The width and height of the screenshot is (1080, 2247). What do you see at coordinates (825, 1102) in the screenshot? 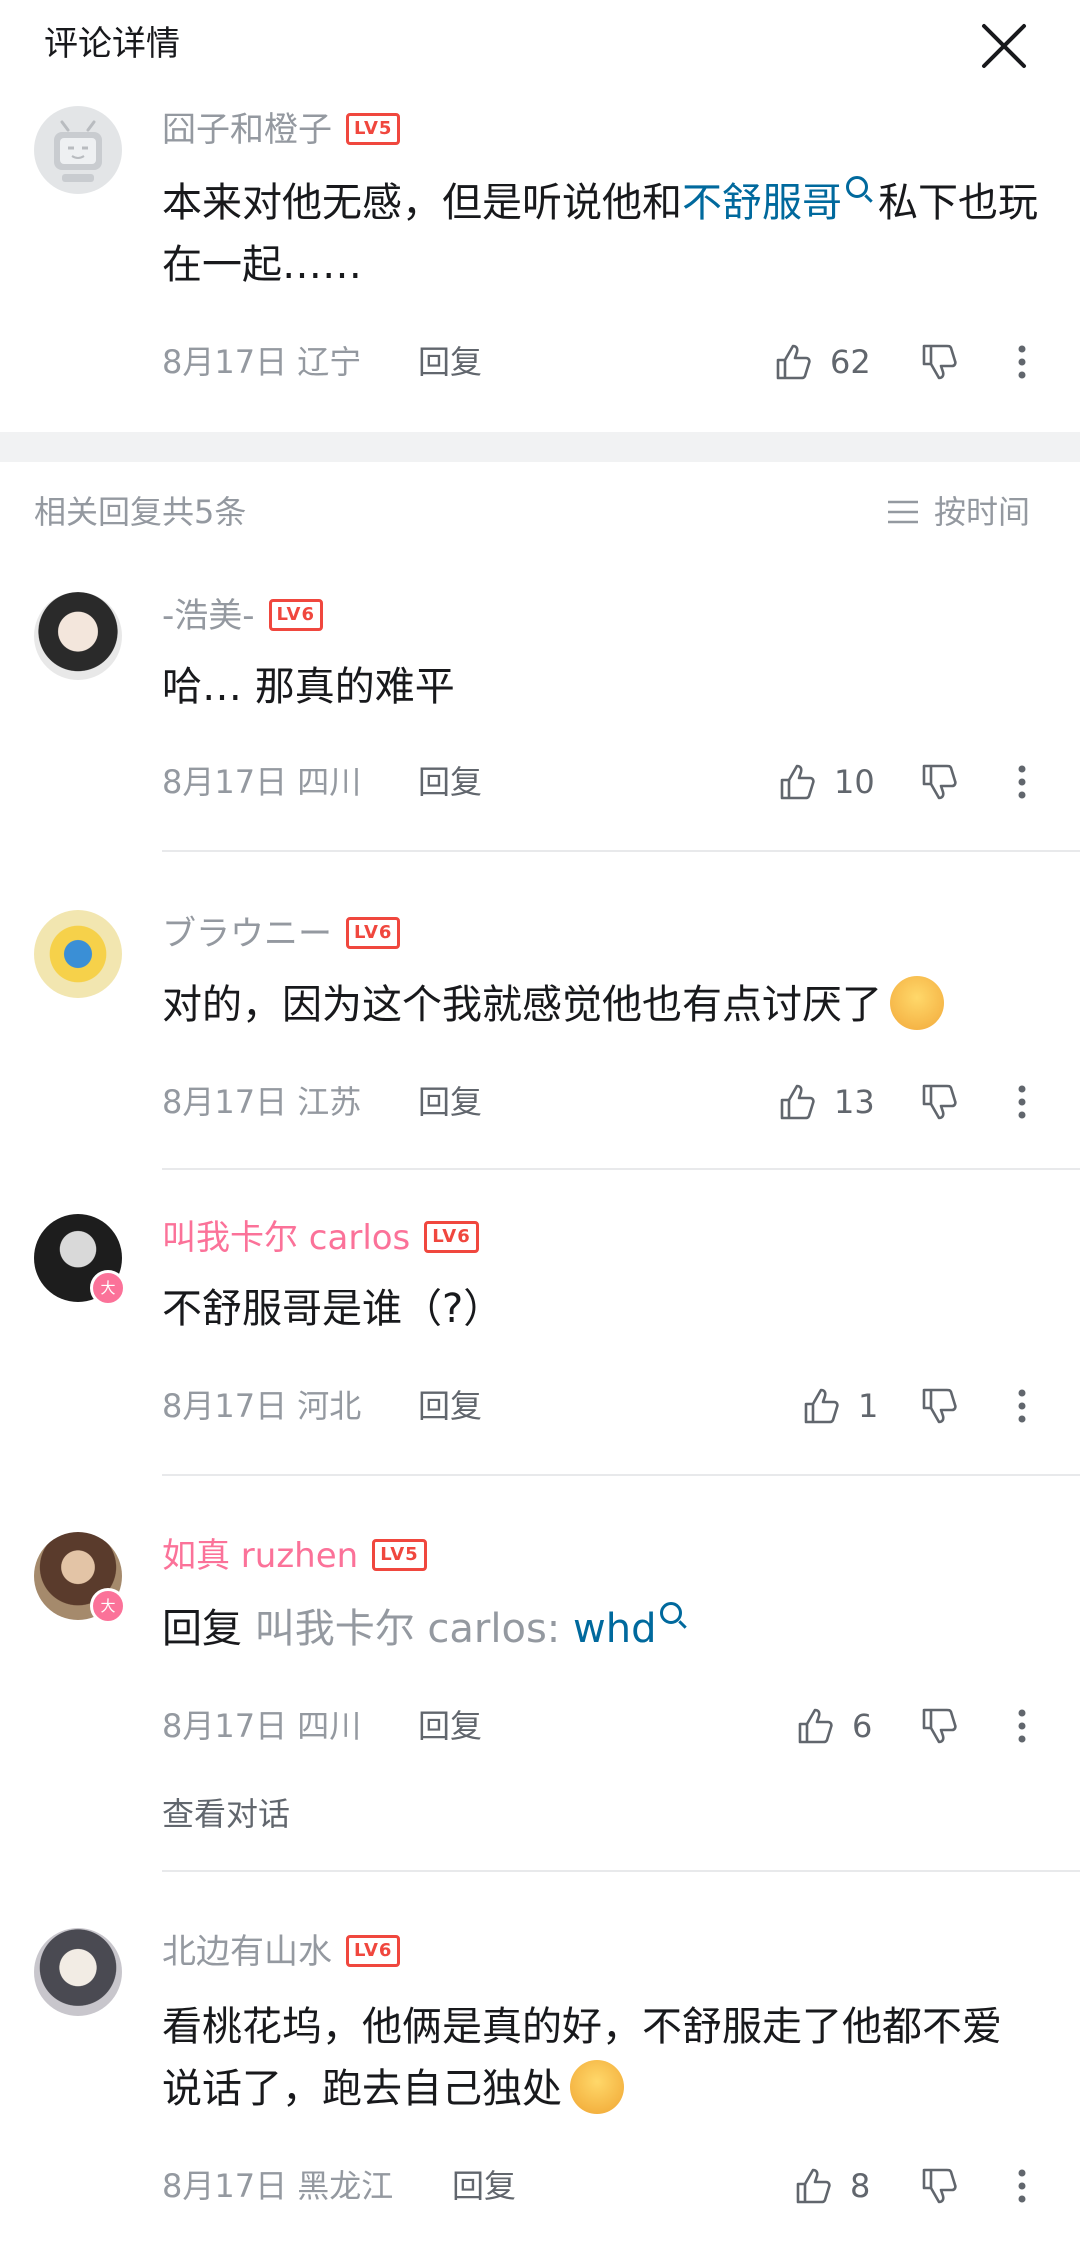
I see `like-button: 13` at bounding box center [825, 1102].